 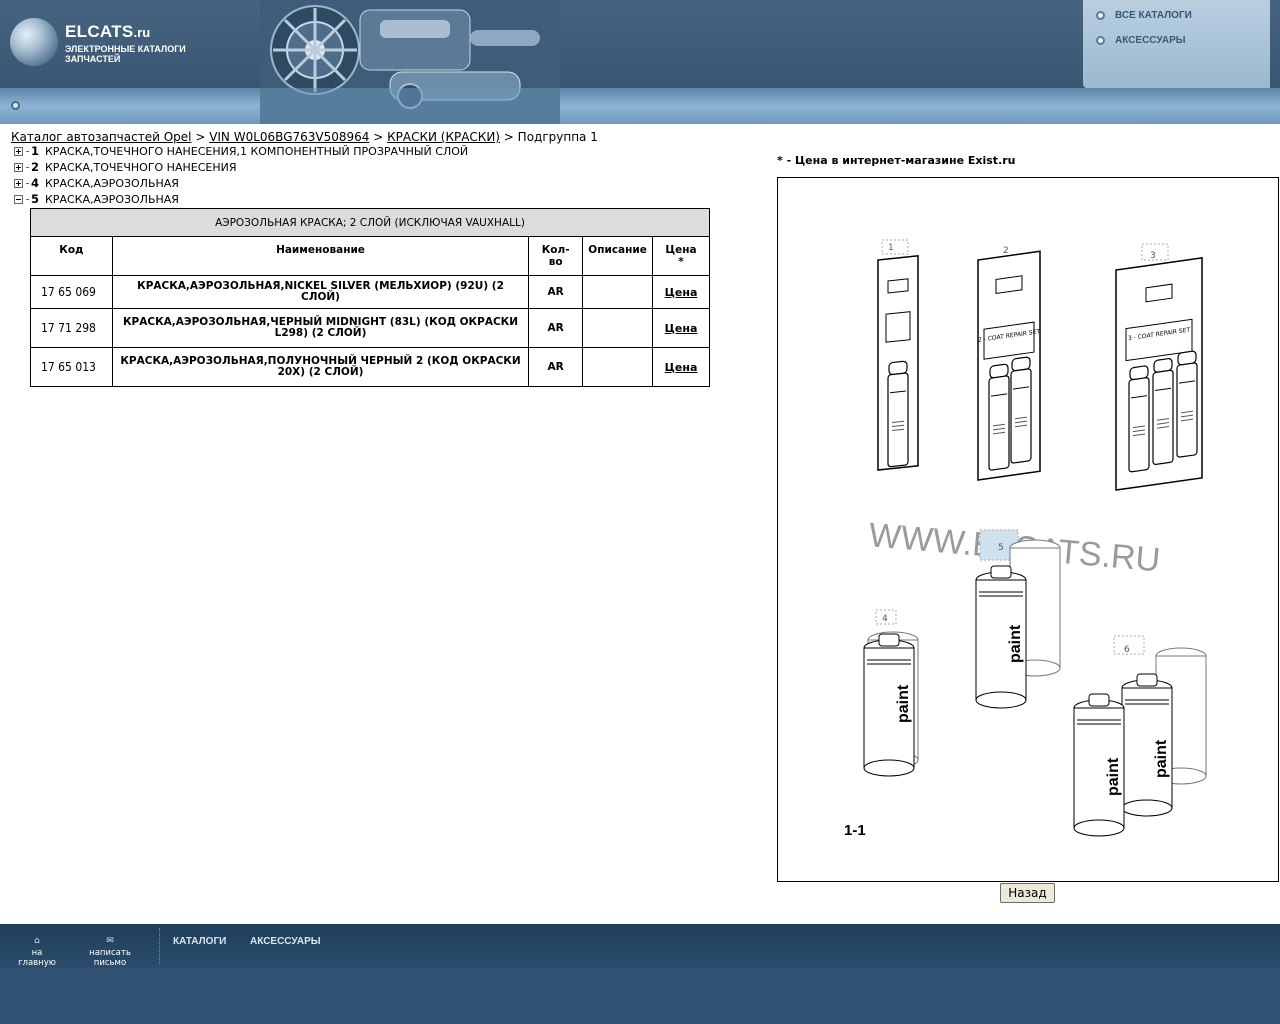 I want to click on column-header-price-line: Цена, so click(x=681, y=250).